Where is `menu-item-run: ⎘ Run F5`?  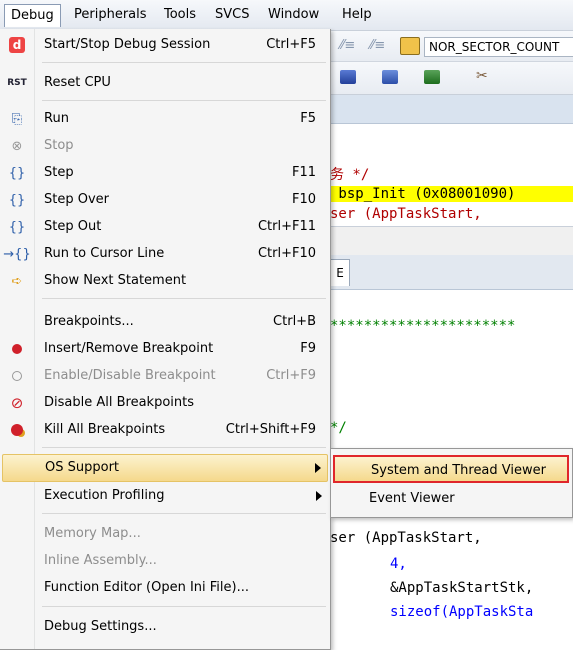
menu-item-run: ⎘ Run F5 is located at coordinates (165, 119).